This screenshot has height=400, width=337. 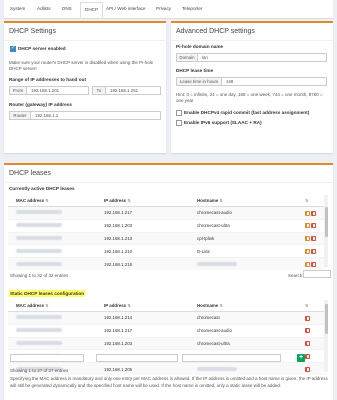 What do you see at coordinates (48, 79) in the screenshot?
I see `range-label: Range of IP addresses to hand out` at bounding box center [48, 79].